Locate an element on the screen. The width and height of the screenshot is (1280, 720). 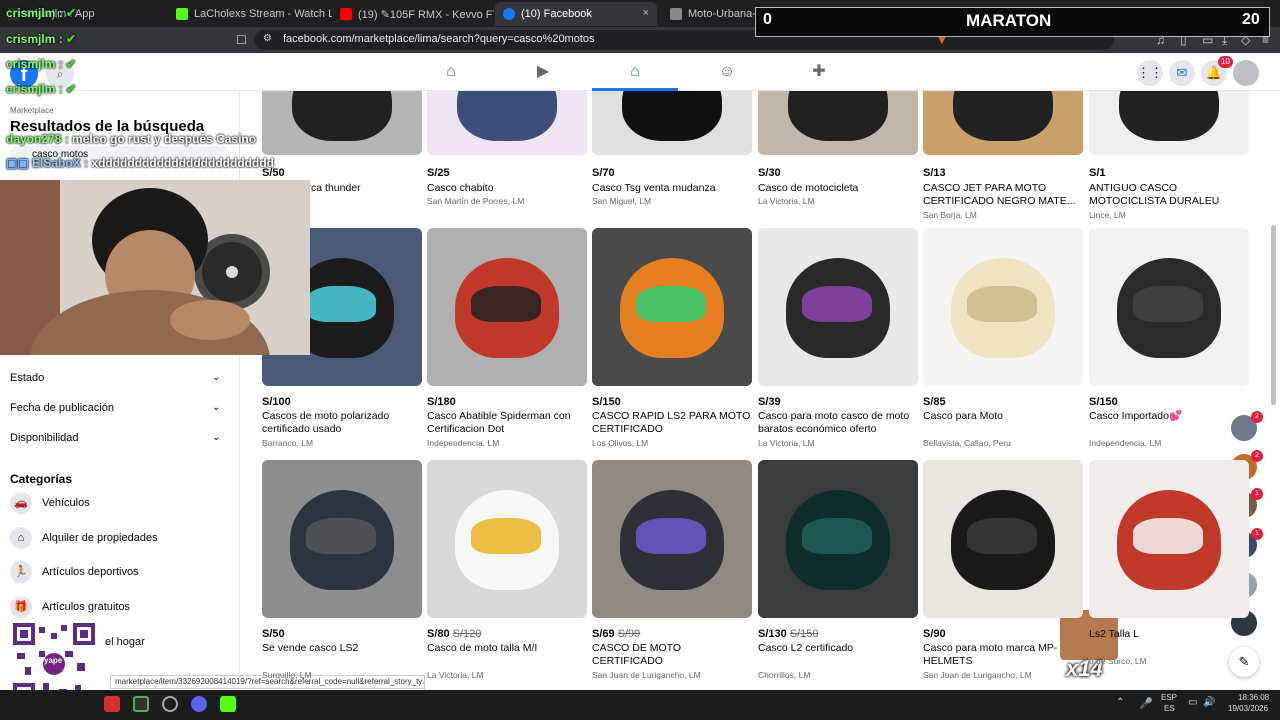
home-nav-icon: ⌂ is located at coordinates (451, 72).